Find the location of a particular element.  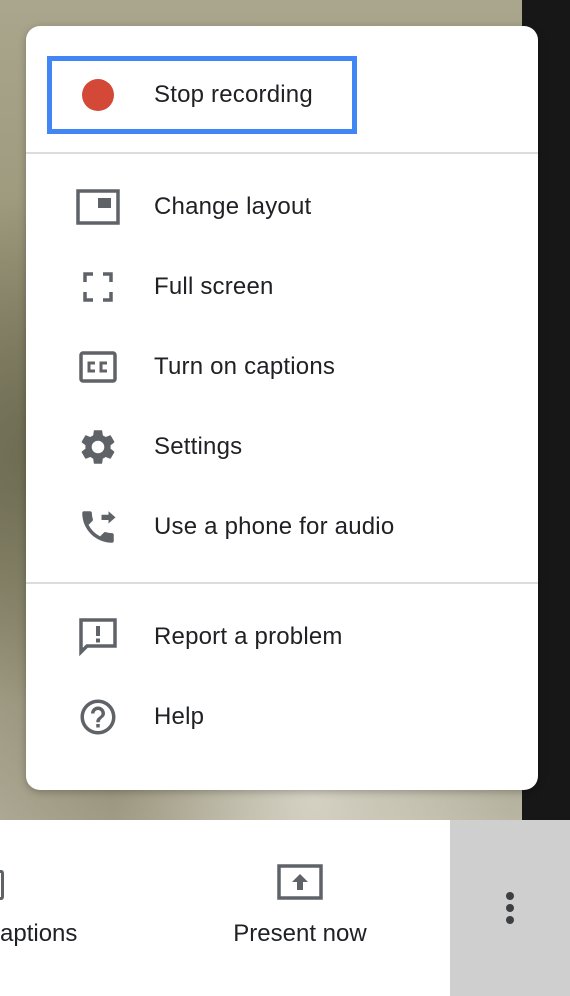

menu-item-full-screen: Full screen is located at coordinates (282, 287).